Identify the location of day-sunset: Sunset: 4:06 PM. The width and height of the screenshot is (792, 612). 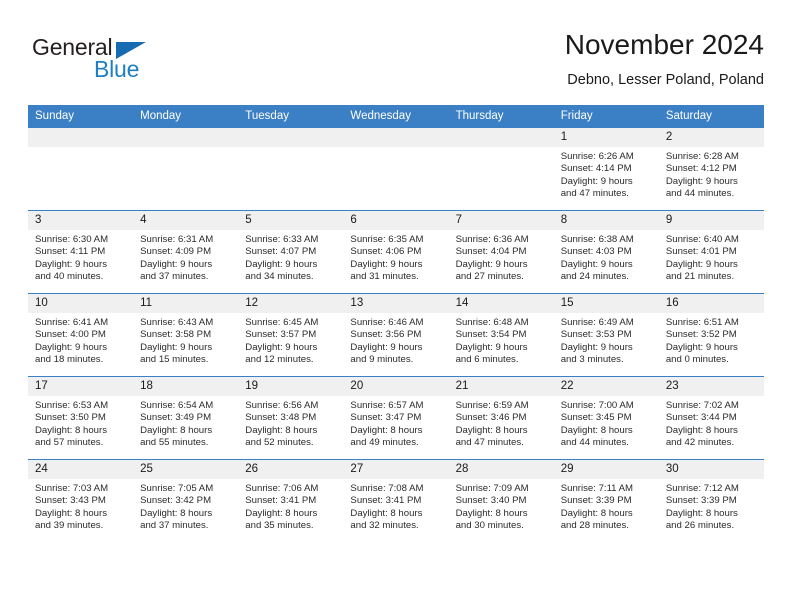
(386, 252).